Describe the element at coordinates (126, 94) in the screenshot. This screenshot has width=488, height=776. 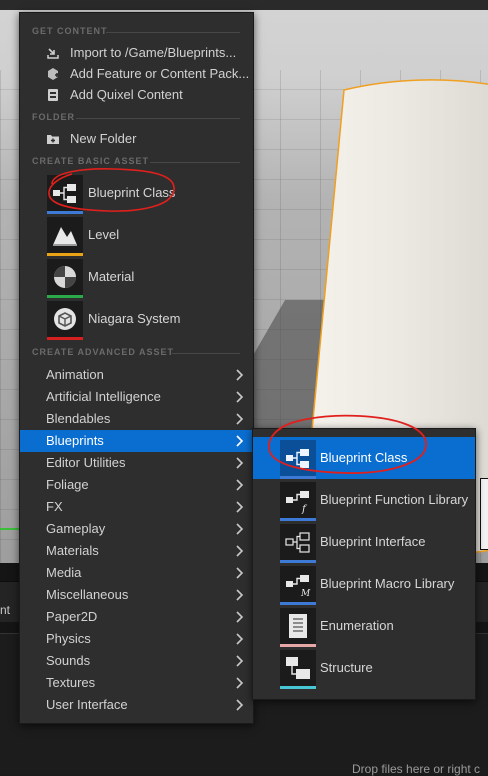
I see `menu-item-label: Add Quixel Content` at that location.